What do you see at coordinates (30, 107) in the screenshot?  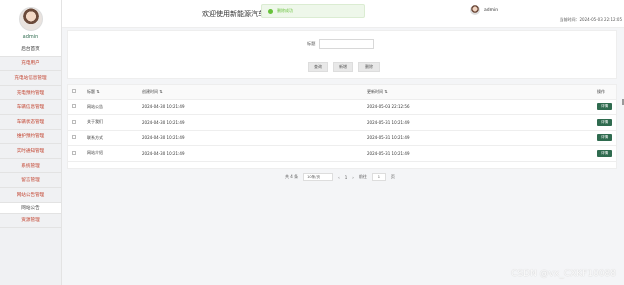 I see `sidebar-item-vehicle-info: 车辆信息管理` at bounding box center [30, 107].